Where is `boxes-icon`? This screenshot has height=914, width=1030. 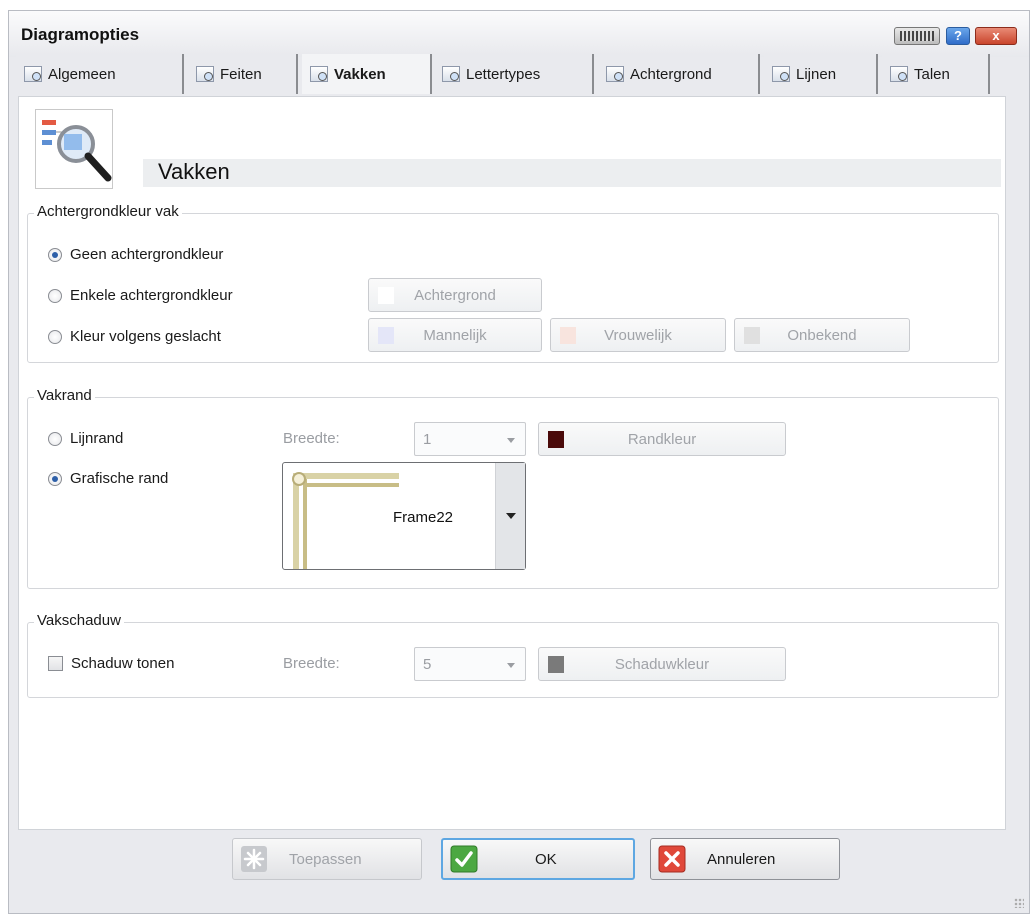
boxes-icon is located at coordinates (319, 74).